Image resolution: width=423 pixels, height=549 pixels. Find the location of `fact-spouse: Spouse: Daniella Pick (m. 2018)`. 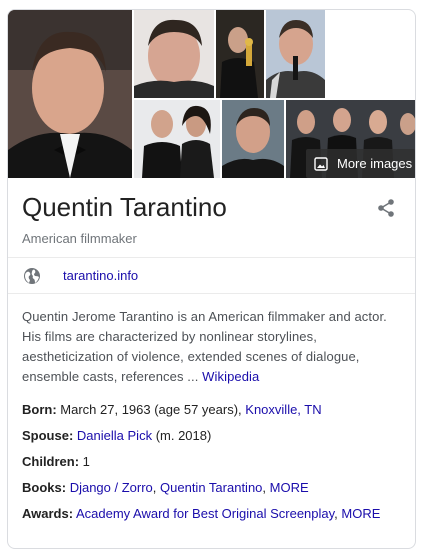

fact-spouse: Spouse: Daniella Pick (m. 2018) is located at coordinates (211, 436).